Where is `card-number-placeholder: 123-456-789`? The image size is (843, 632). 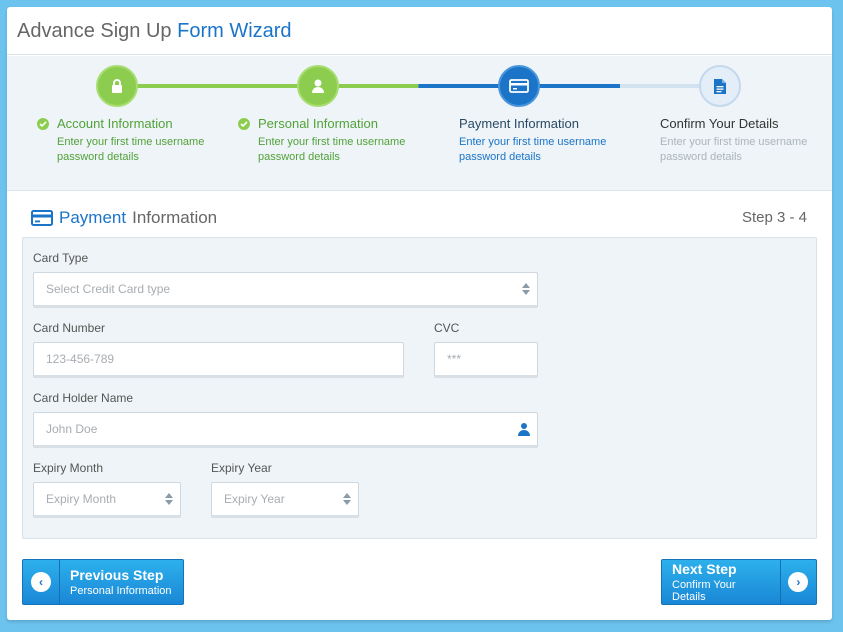 card-number-placeholder: 123-456-789 is located at coordinates (80, 359).